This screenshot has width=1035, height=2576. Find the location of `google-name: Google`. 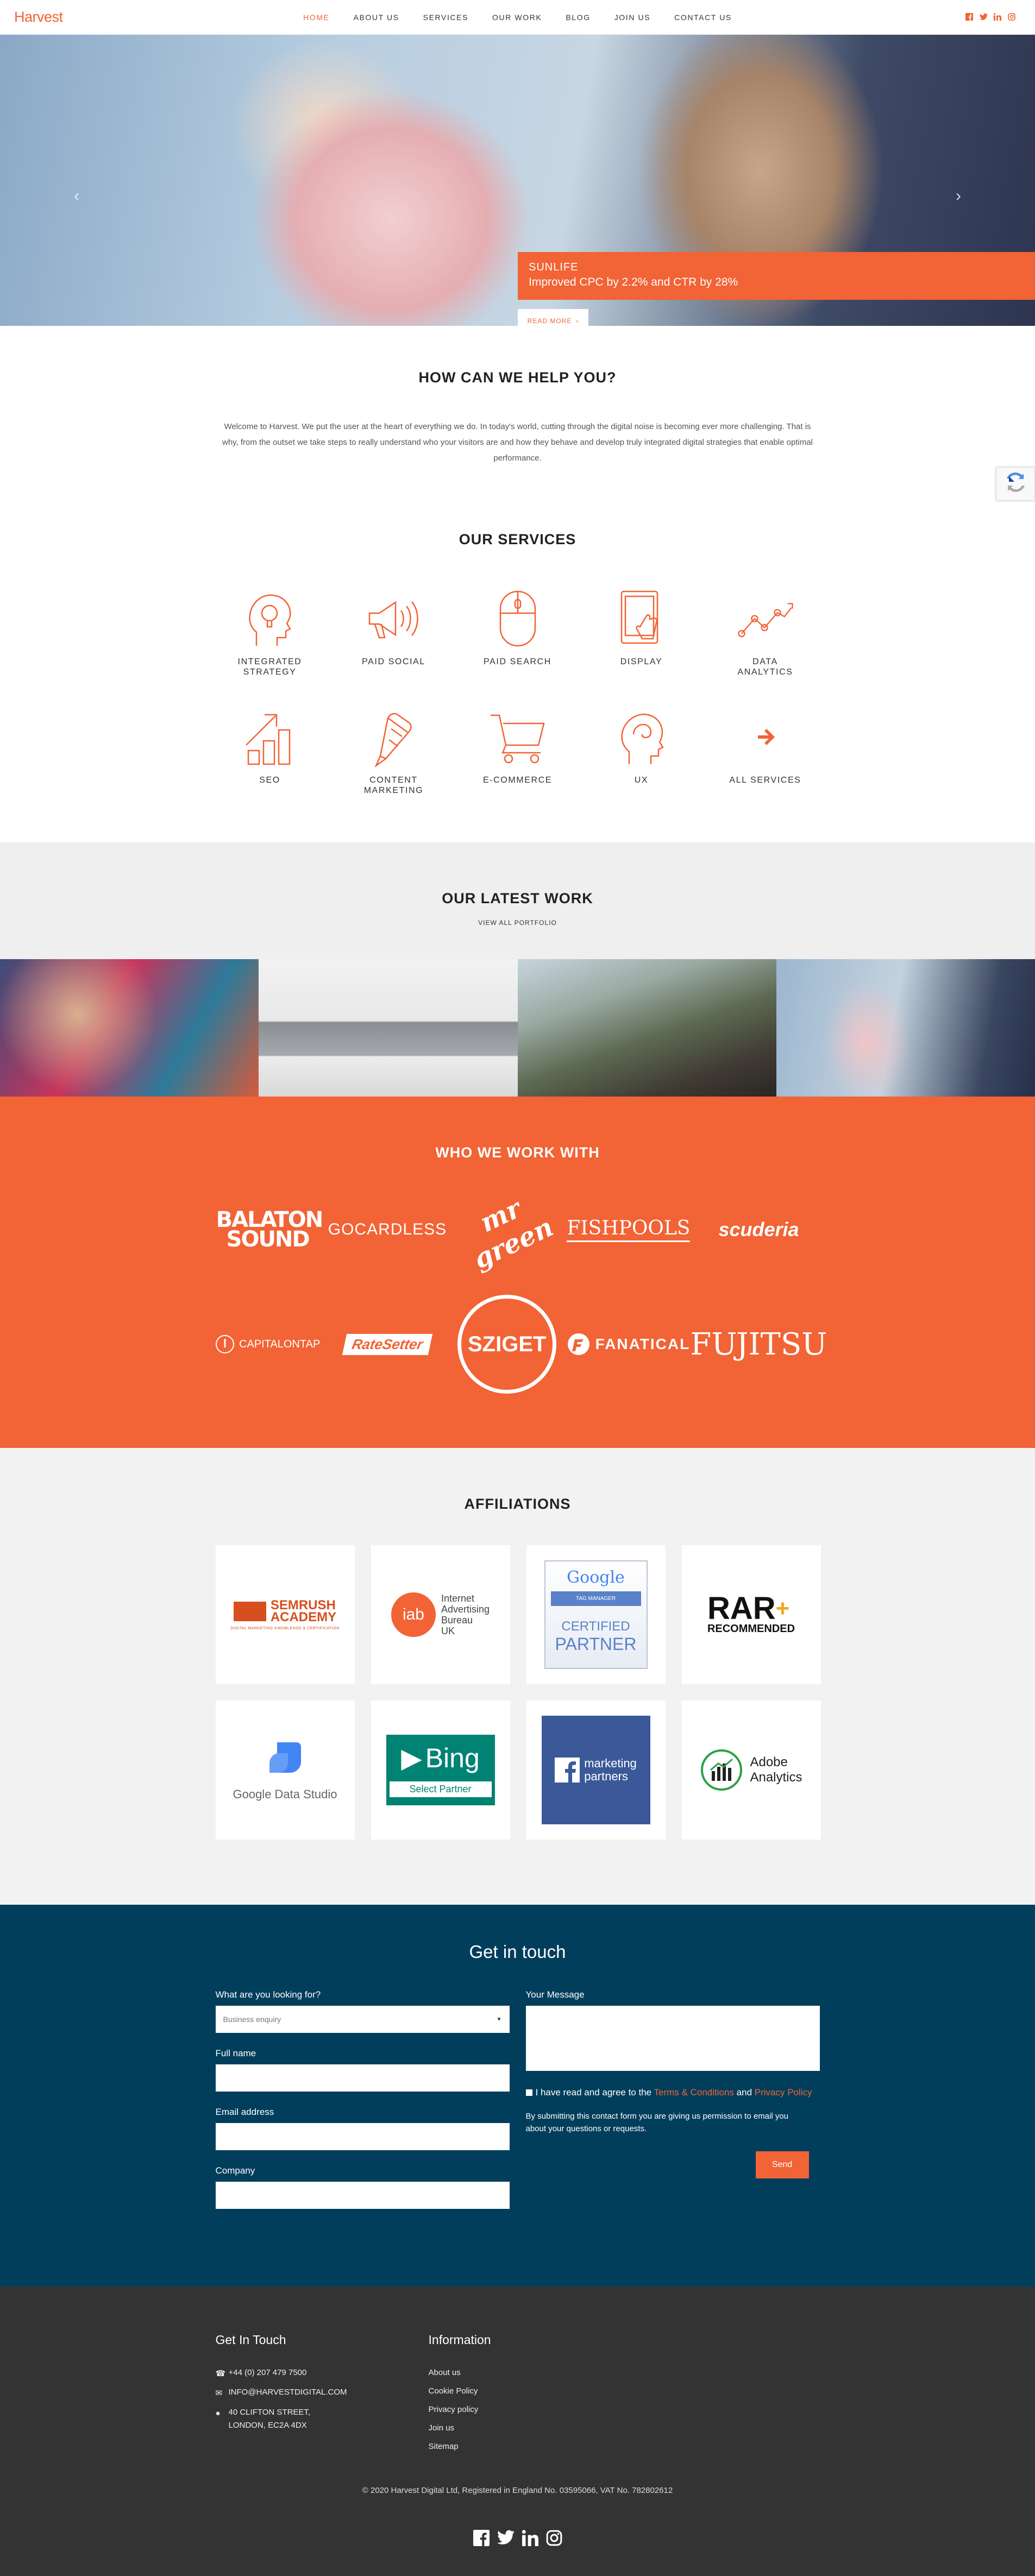

google-name: Google is located at coordinates (596, 1578).